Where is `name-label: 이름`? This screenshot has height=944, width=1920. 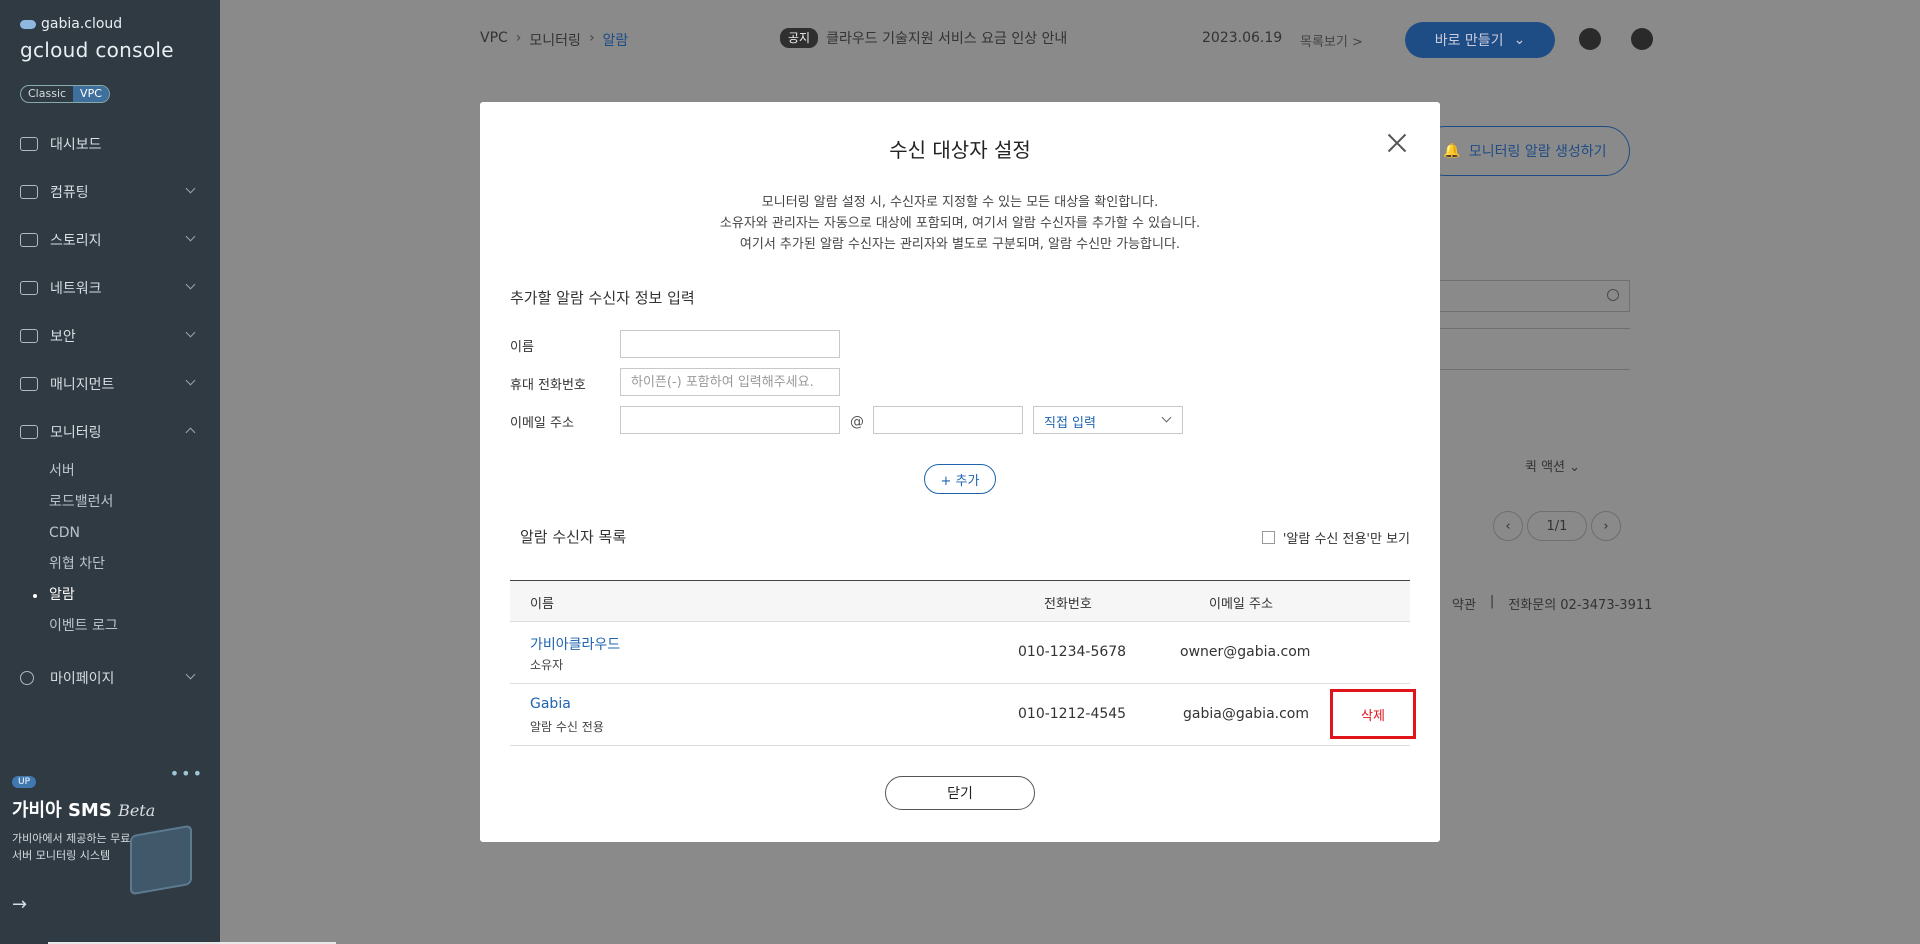
name-label: 이름 is located at coordinates (522, 347).